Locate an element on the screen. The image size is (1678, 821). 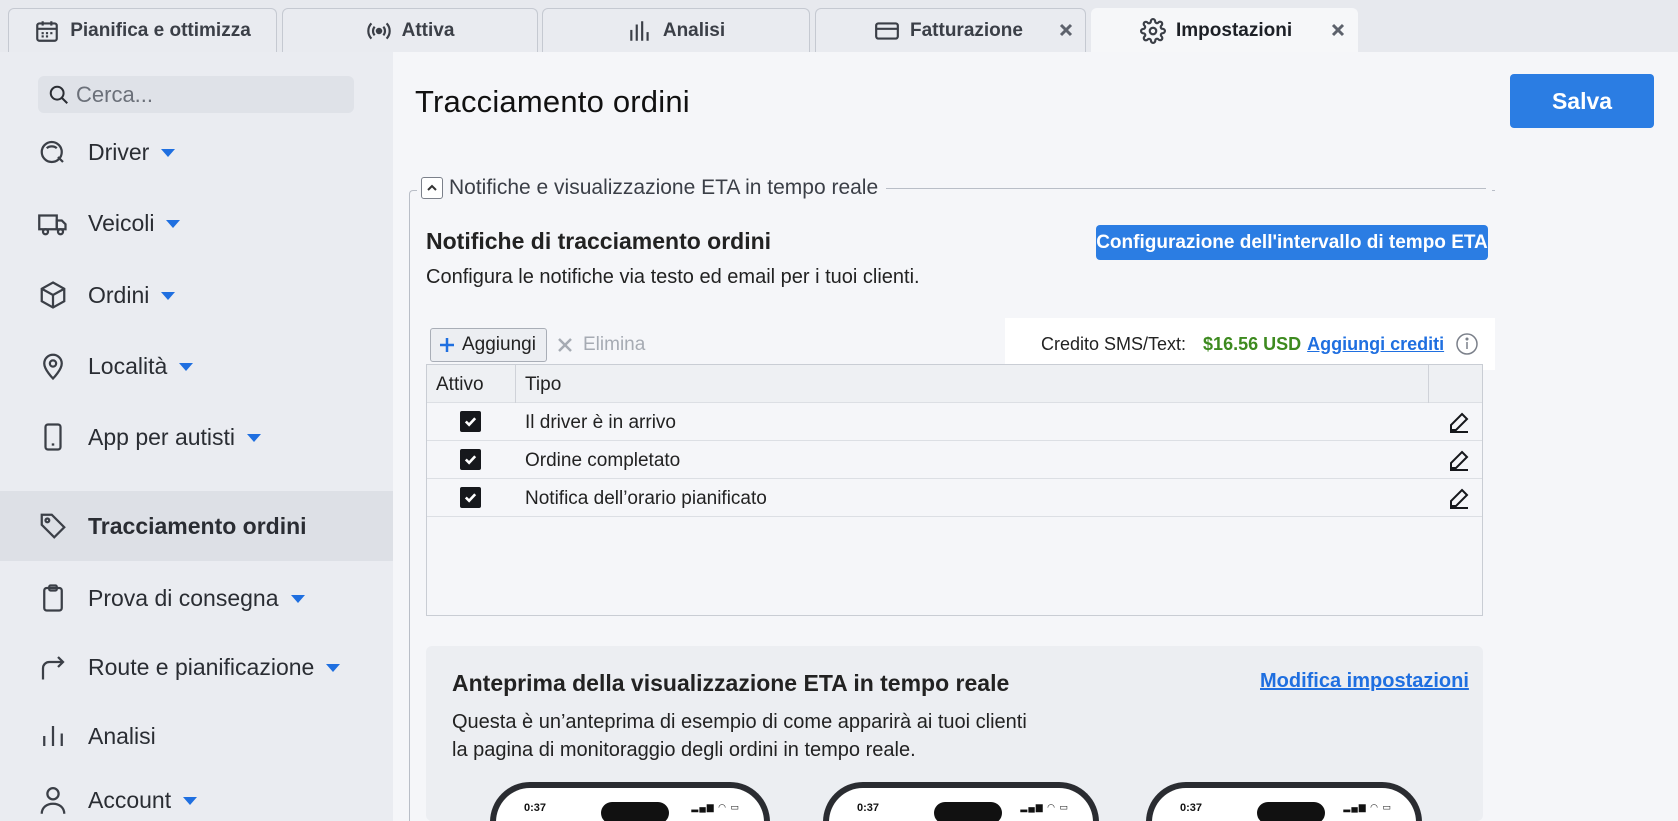
edit-settings-link: Modifica impostazioni is located at coordinates (1364, 681).